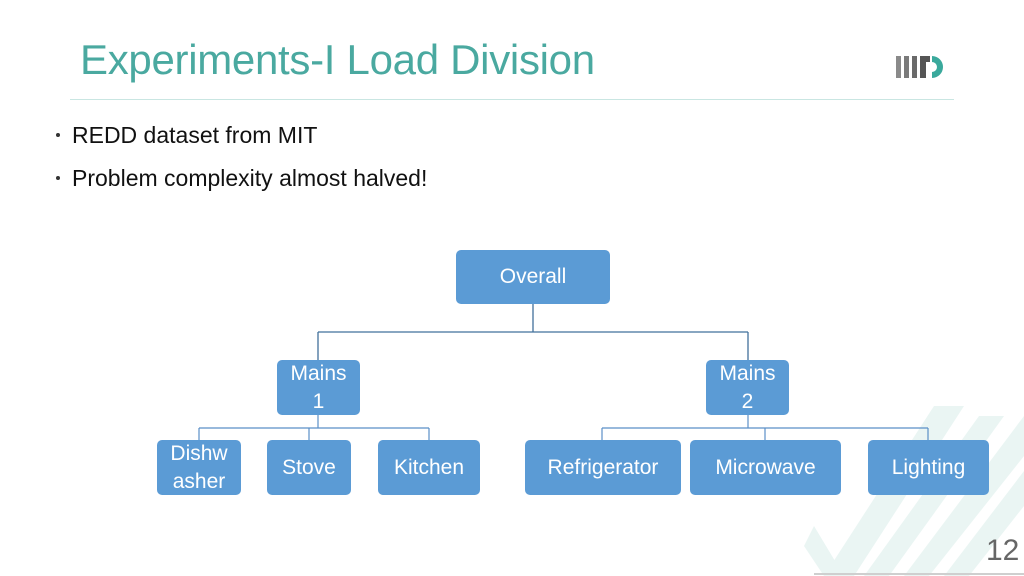 This screenshot has width=1024, height=576. Describe the element at coordinates (337, 59) in the screenshot. I see `slide-title: Experiments-I Load Division` at that location.